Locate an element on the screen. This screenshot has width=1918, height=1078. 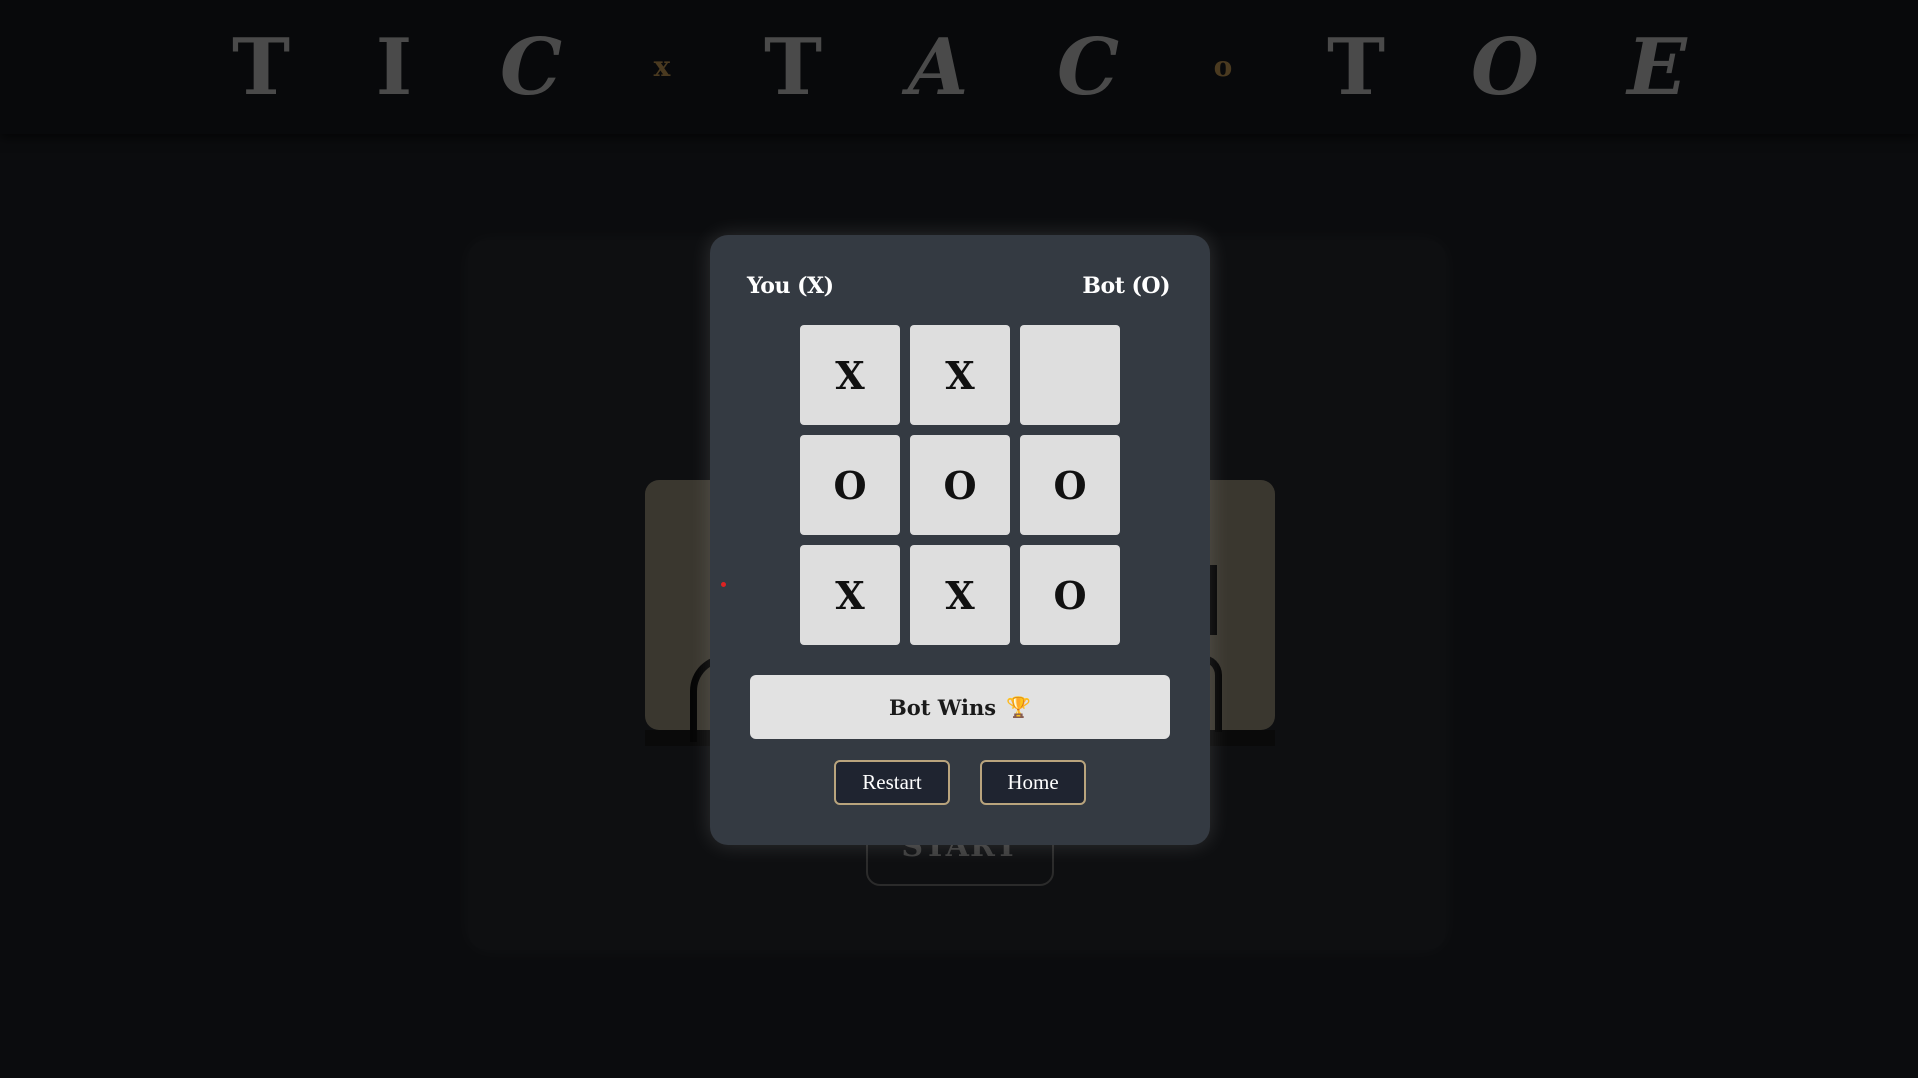
board-cell is located at coordinates (1070, 375).